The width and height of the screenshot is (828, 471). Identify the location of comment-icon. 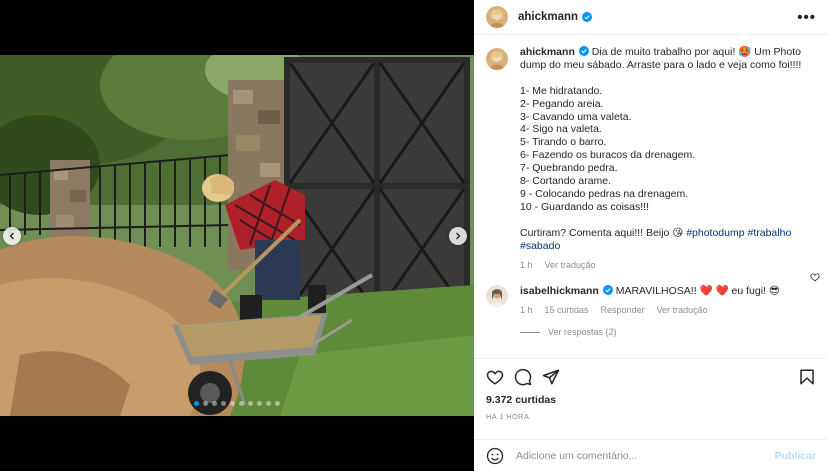
(523, 377).